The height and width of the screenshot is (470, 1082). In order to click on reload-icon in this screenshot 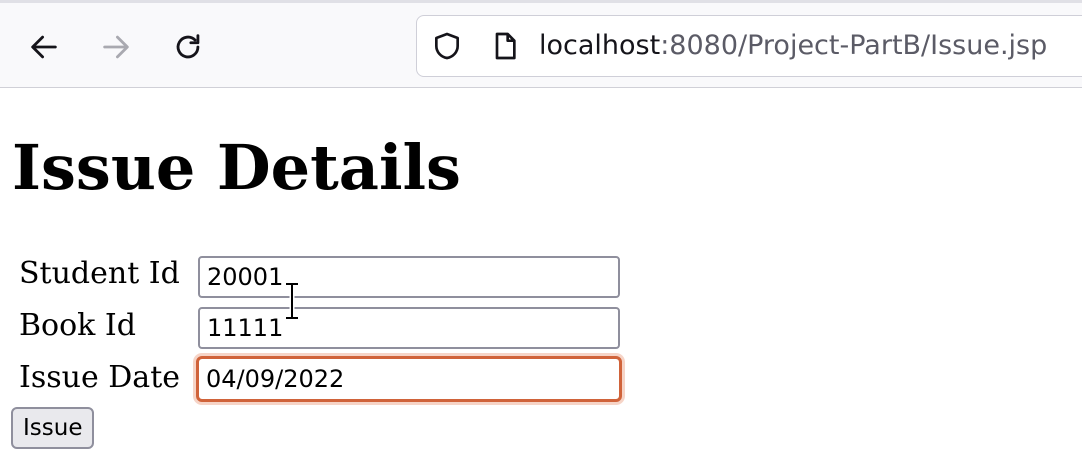, I will do `click(188, 46)`.